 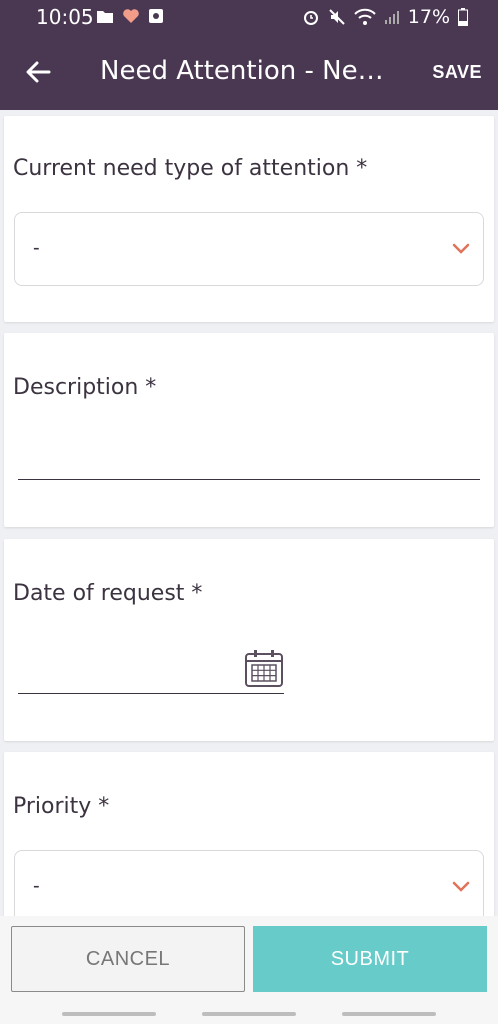 I want to click on battery-icon, so click(x=463, y=17).